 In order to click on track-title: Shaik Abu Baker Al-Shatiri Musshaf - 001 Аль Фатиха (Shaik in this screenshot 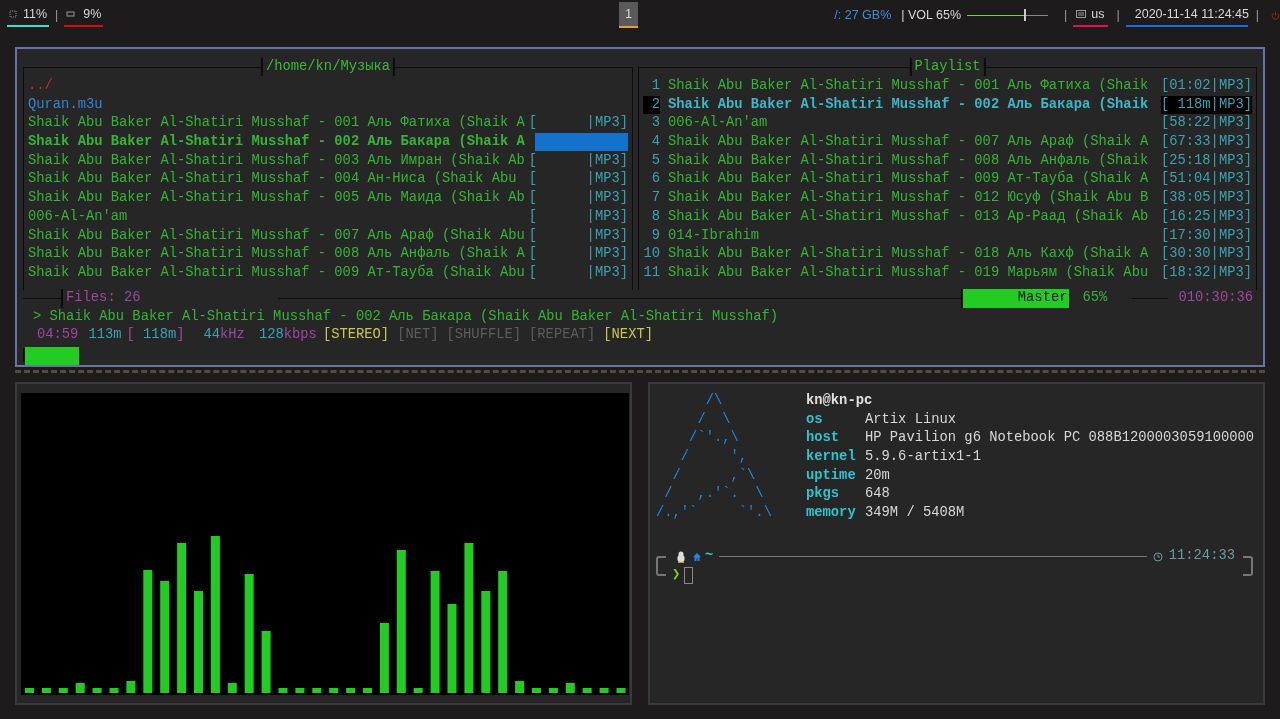, I will do `click(914, 86)`.